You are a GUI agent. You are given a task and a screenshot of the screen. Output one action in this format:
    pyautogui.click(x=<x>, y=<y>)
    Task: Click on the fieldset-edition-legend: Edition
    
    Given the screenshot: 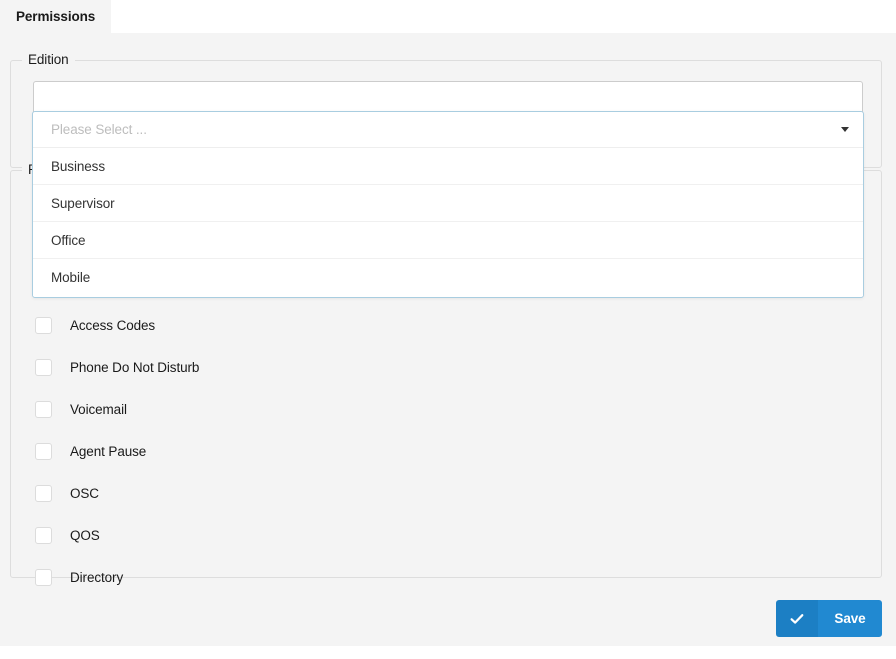 What is the action you would take?
    pyautogui.click(x=48, y=59)
    